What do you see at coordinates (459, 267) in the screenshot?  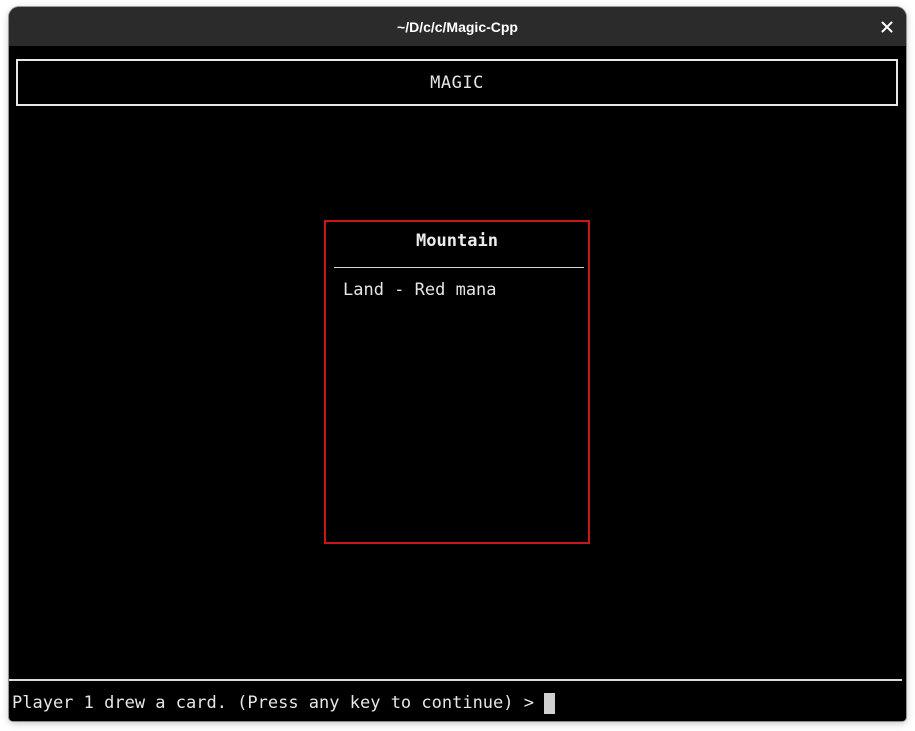 I see `card-divider` at bounding box center [459, 267].